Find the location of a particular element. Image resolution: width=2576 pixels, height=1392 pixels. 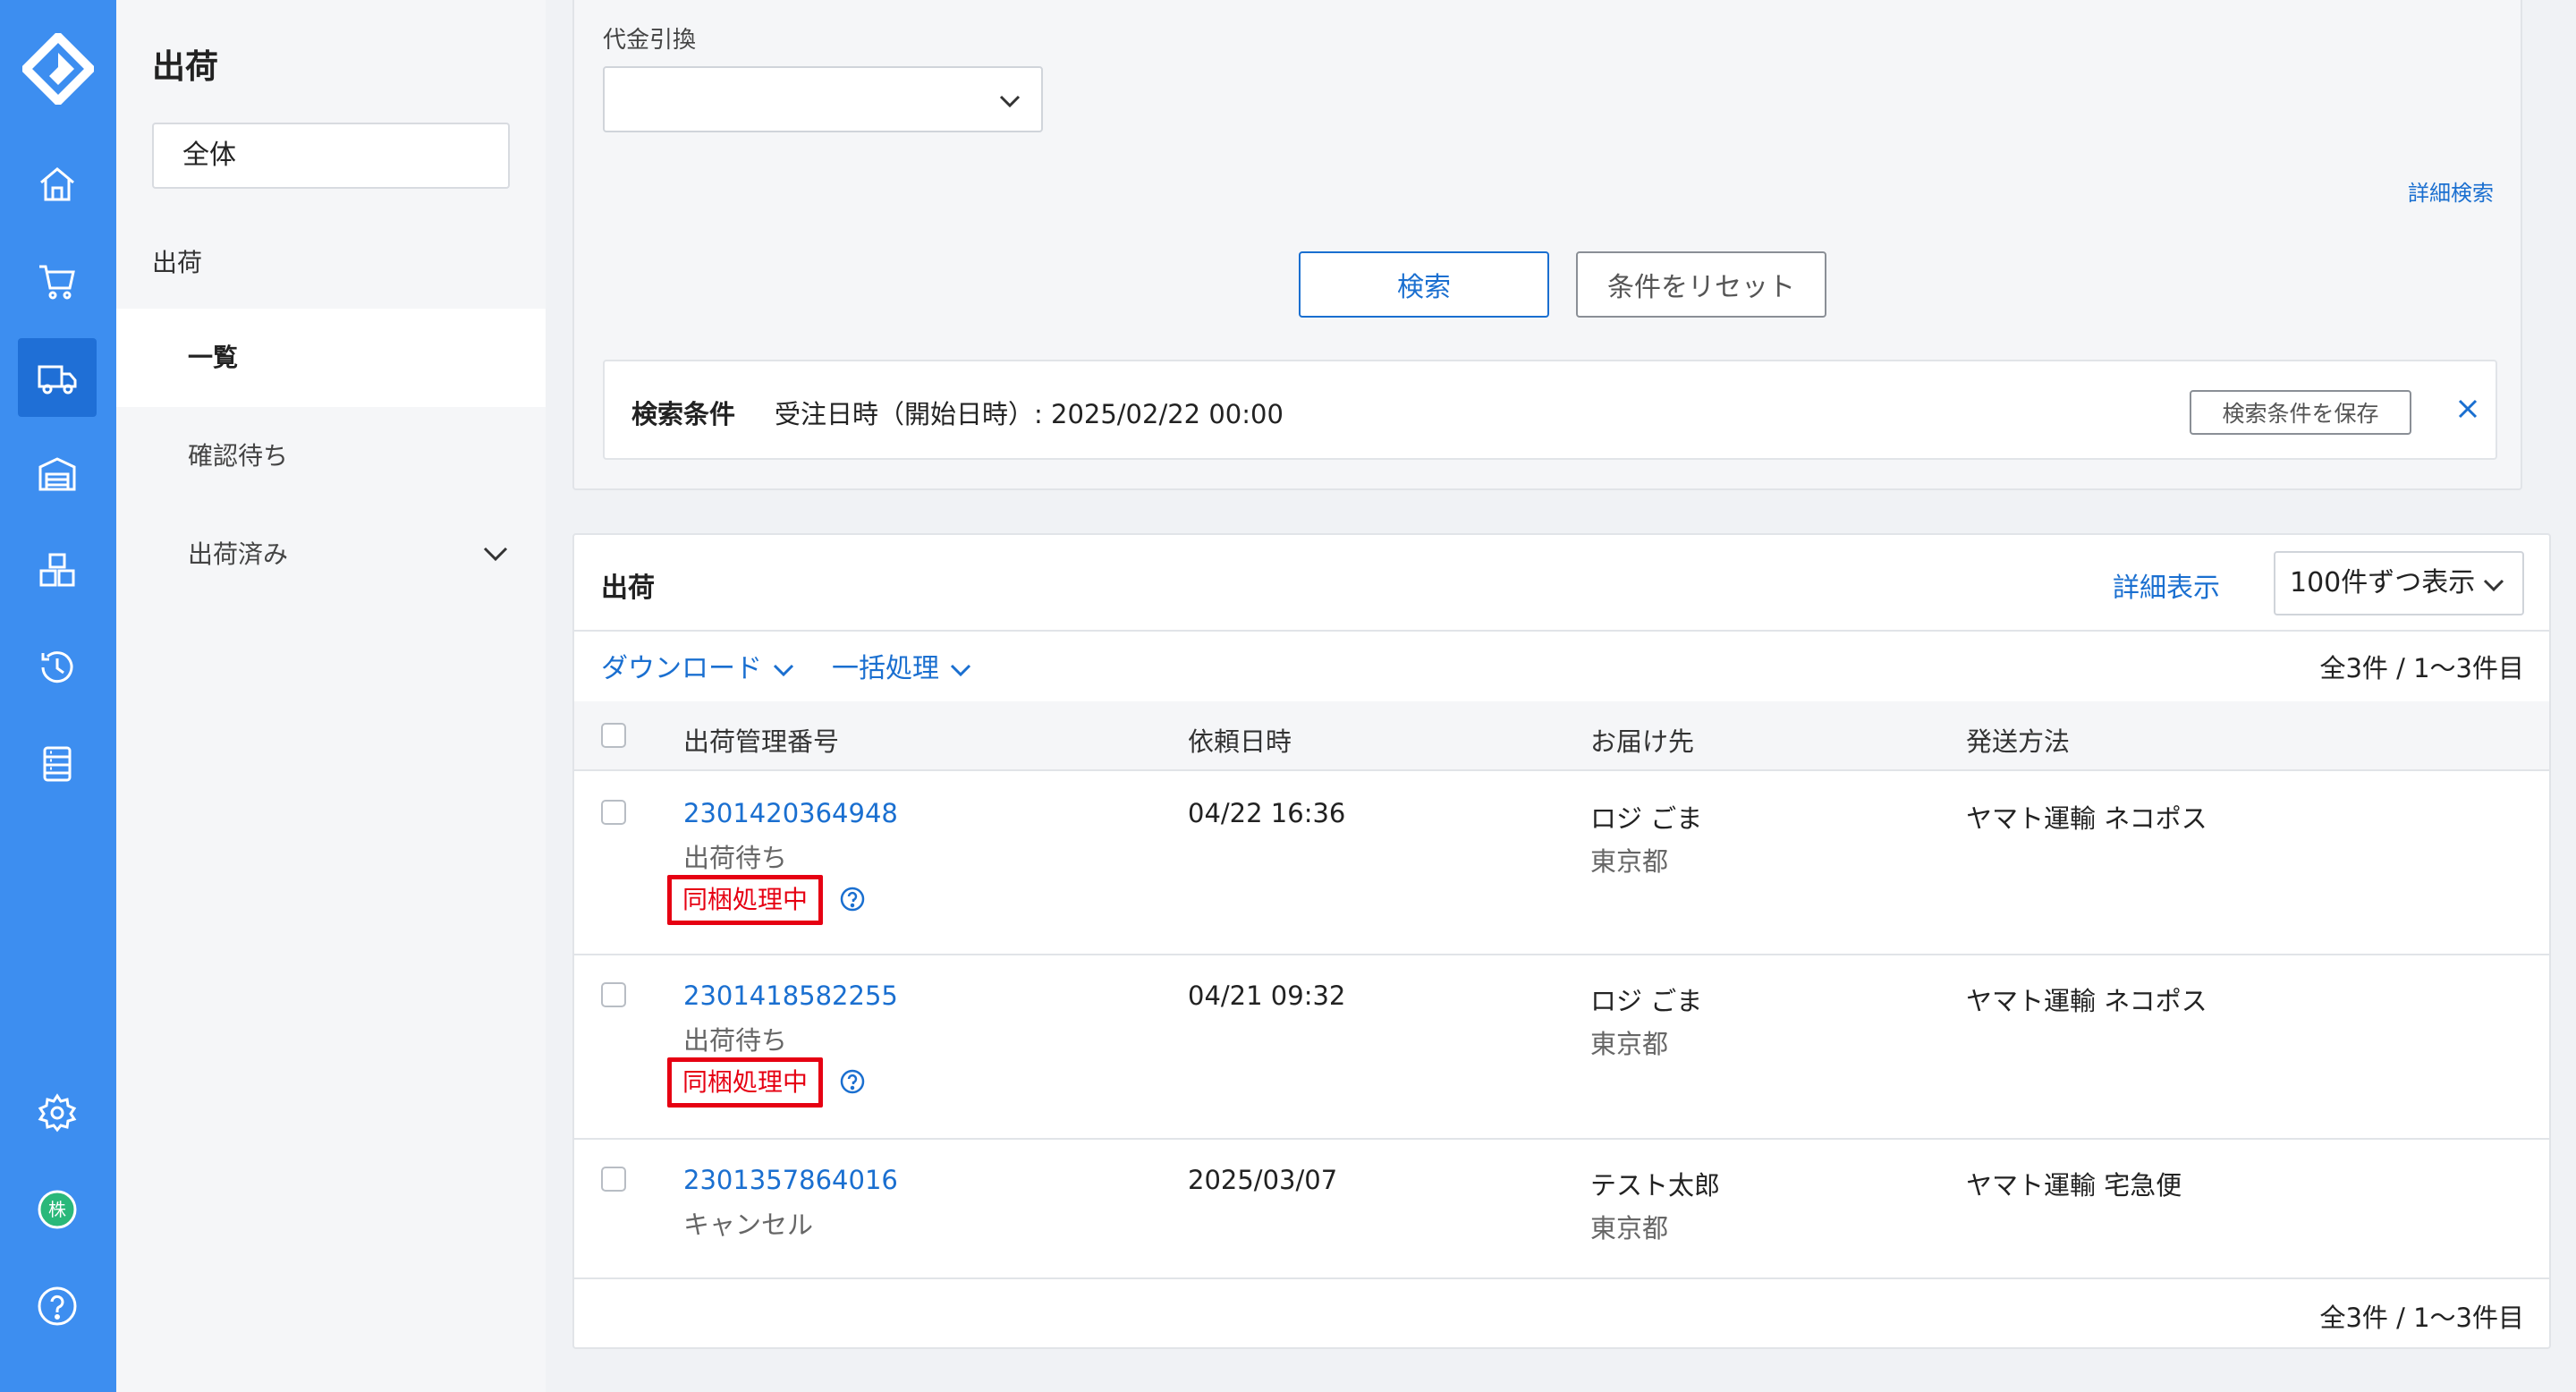

sidebar-item-label: 出荷済み is located at coordinates (238, 554).